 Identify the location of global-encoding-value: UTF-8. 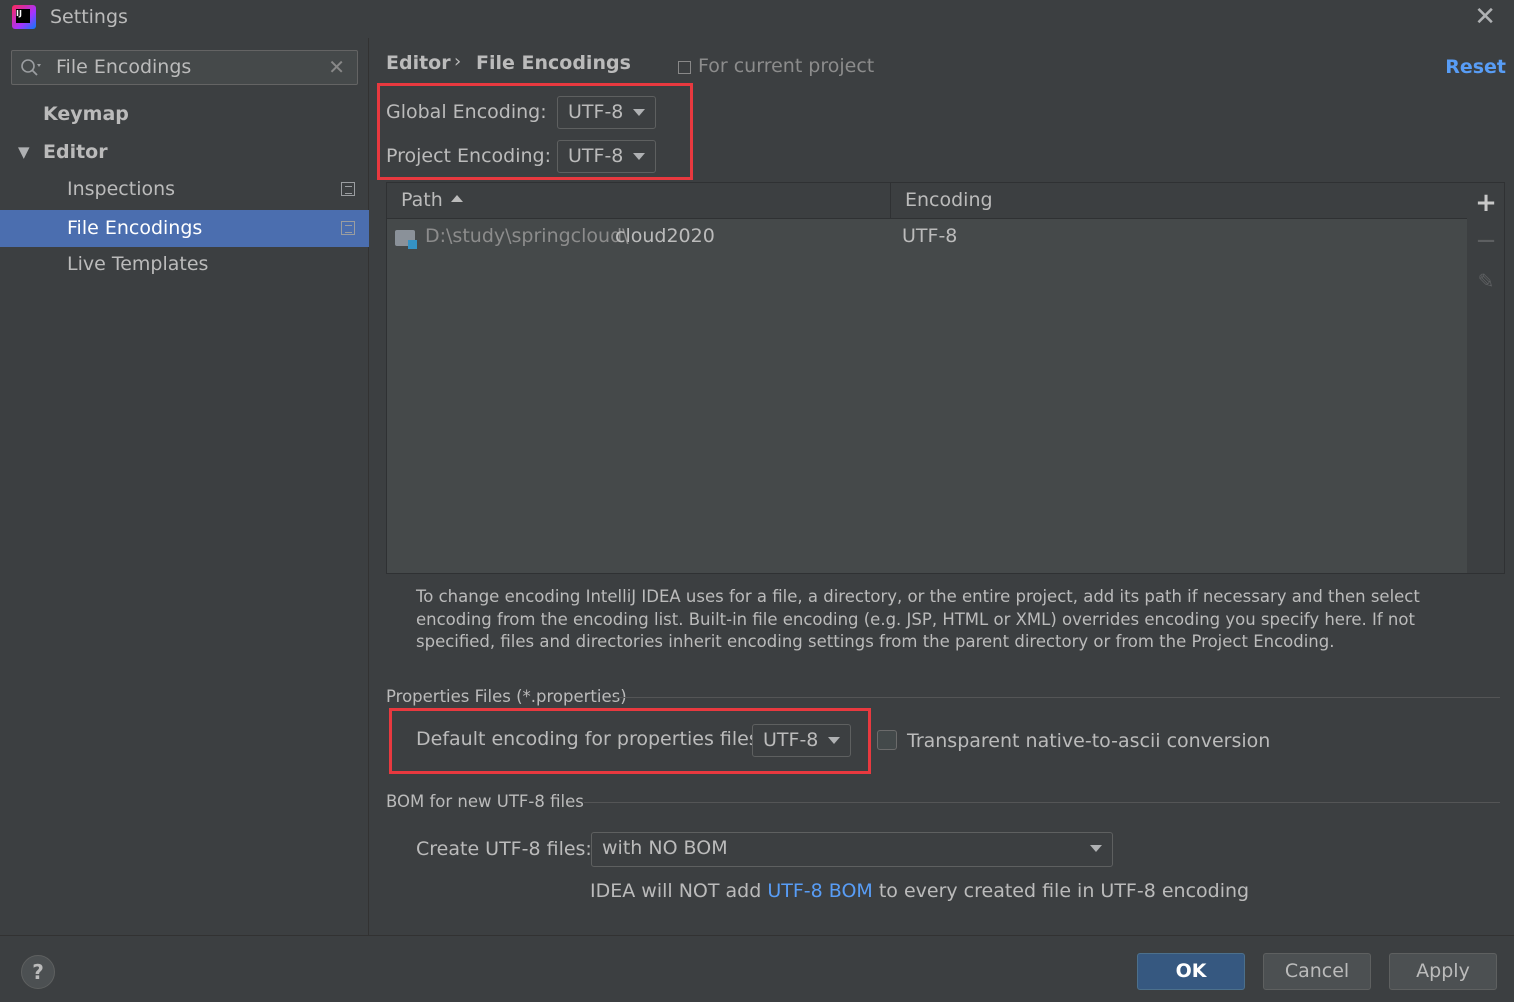
(596, 112).